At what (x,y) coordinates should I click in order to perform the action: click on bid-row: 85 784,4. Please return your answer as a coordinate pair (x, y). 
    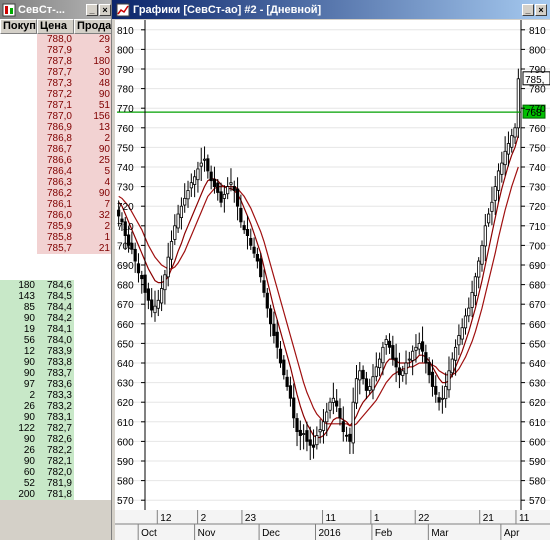
    Looking at the image, I should click on (55, 307).